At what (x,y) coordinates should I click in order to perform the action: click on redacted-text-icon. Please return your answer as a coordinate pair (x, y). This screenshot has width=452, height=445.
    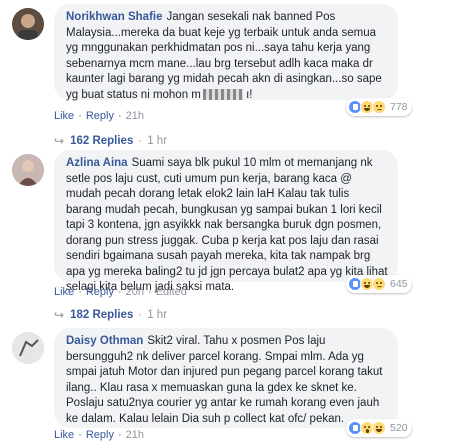
    Looking at the image, I should click on (222, 94).